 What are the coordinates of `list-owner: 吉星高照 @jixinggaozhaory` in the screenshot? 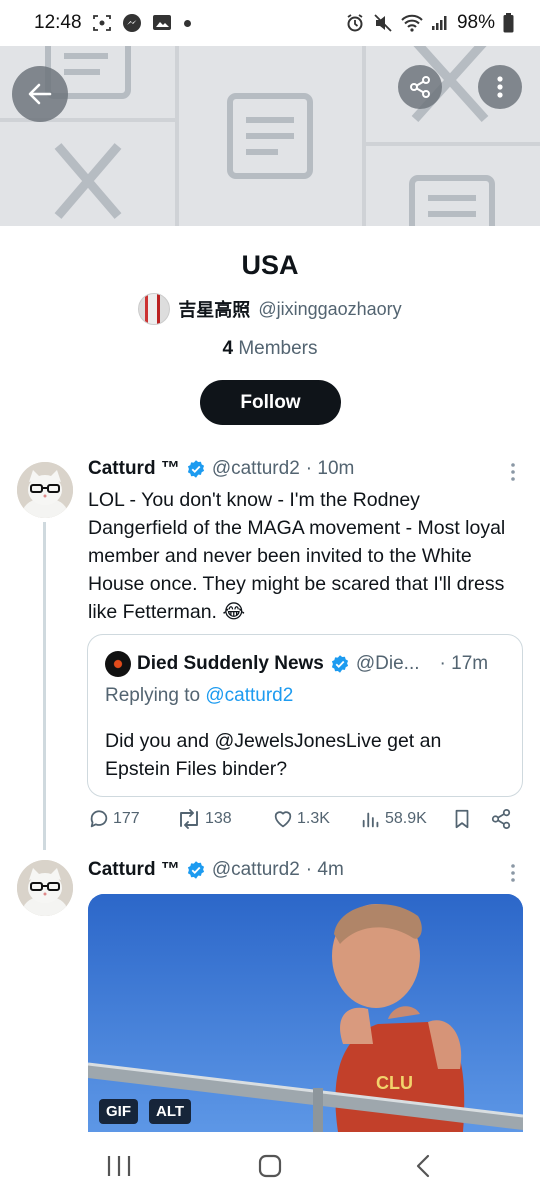 It's located at (270, 309).